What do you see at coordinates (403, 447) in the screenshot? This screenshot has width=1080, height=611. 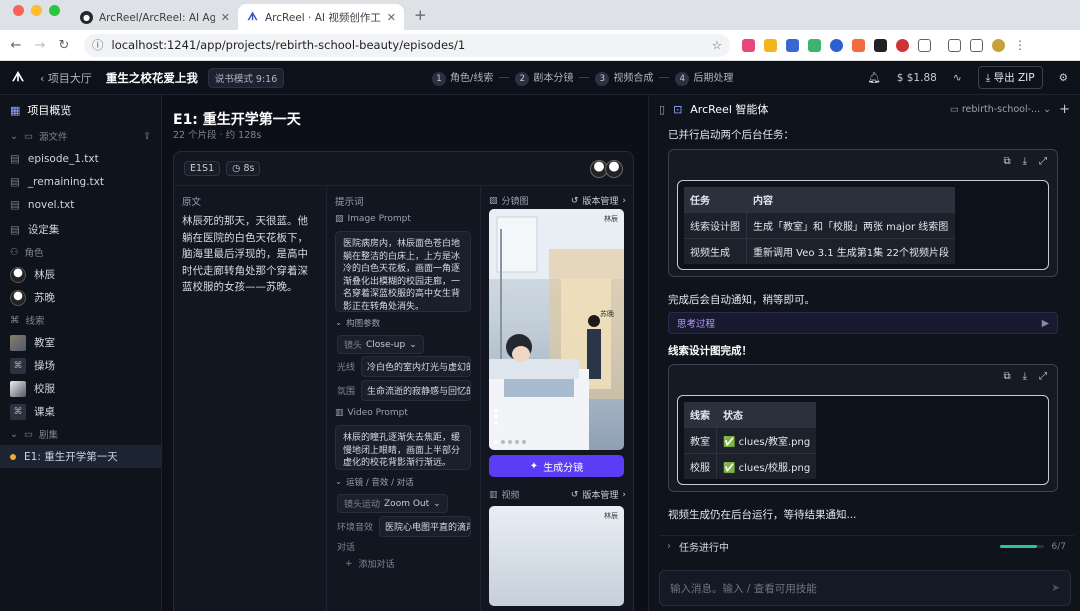 I see `video-prompt-field: 林辰的瞳孔逐渐失去焦距，缓慢地闭上眼睛，画面上半部分虚化的校花背影渐行渐远。` at bounding box center [403, 447].